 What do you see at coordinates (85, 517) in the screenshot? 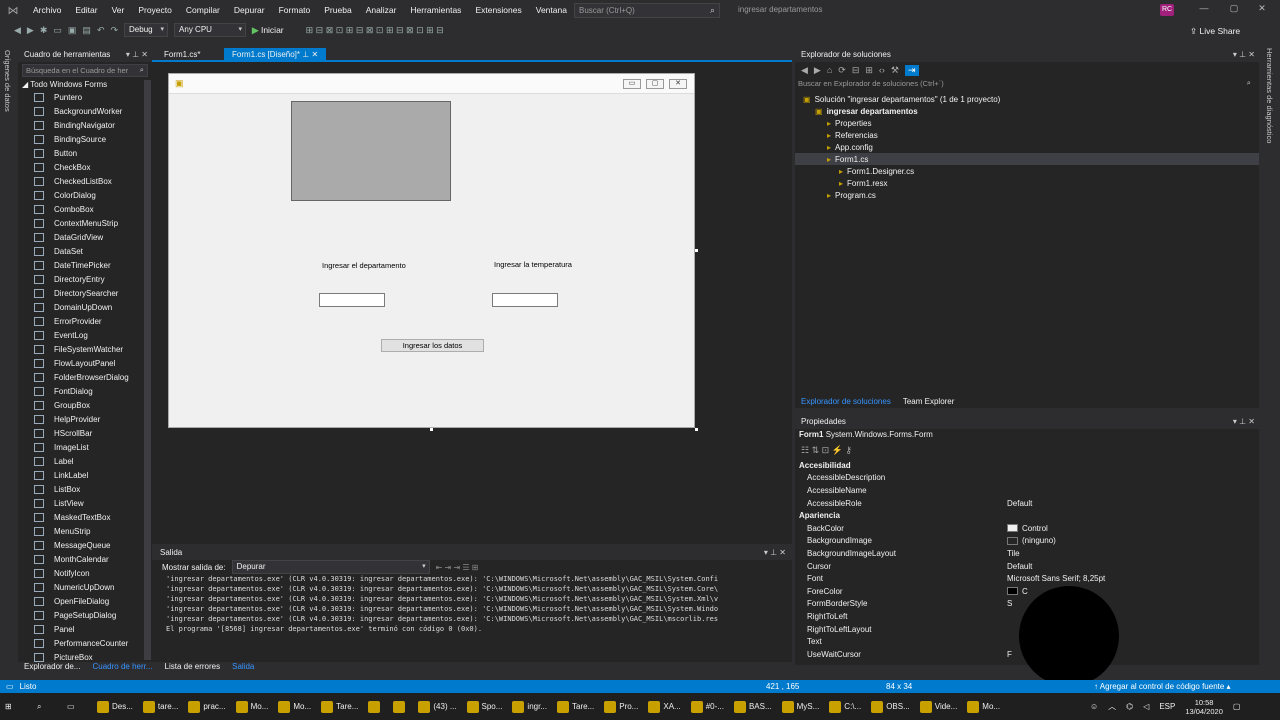
I see `toolbox-item: MaskedTextBox` at bounding box center [85, 517].